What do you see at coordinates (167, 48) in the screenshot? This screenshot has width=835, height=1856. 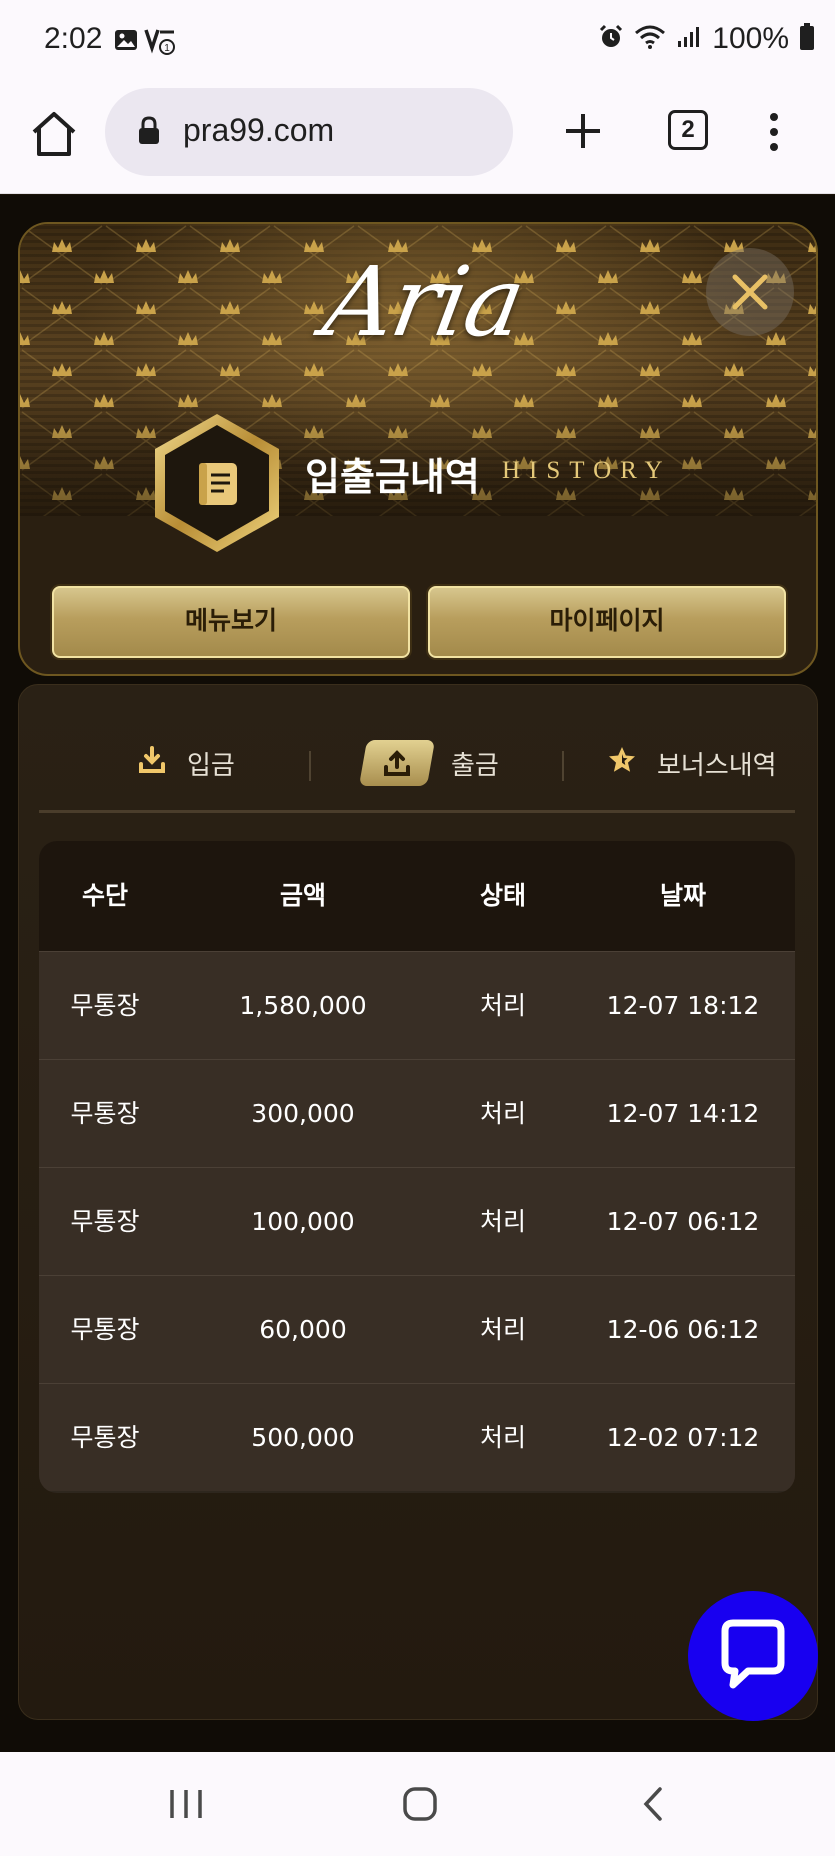 I see `svg-text: 1` at bounding box center [167, 48].